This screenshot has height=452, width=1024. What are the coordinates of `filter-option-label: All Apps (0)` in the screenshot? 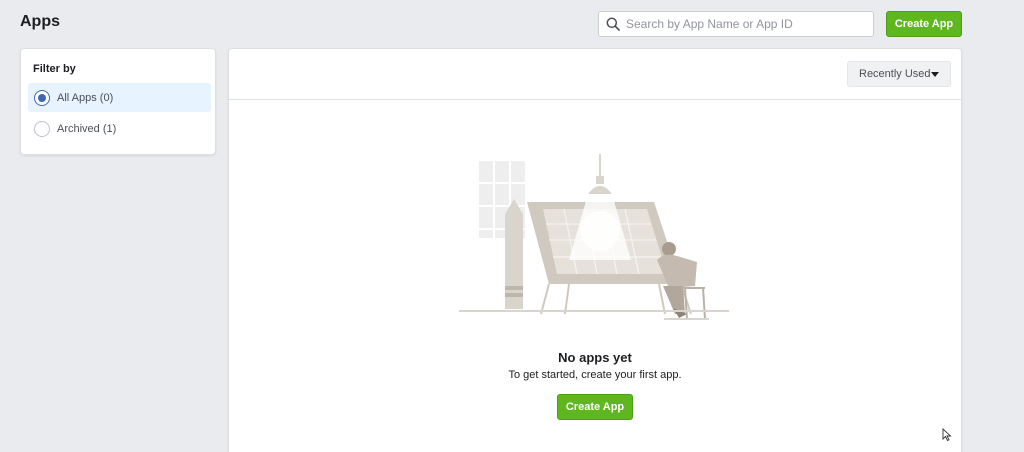 It's located at (85, 97).